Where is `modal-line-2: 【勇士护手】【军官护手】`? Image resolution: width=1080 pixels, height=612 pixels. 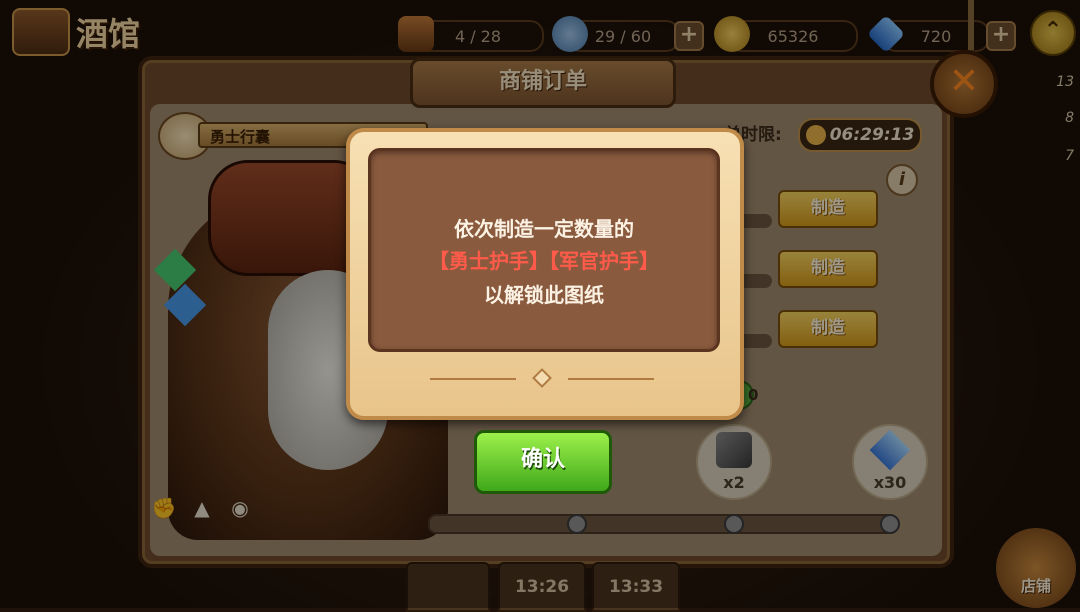 modal-line-2: 【勇士护手】【军官护手】 is located at coordinates (544, 259).